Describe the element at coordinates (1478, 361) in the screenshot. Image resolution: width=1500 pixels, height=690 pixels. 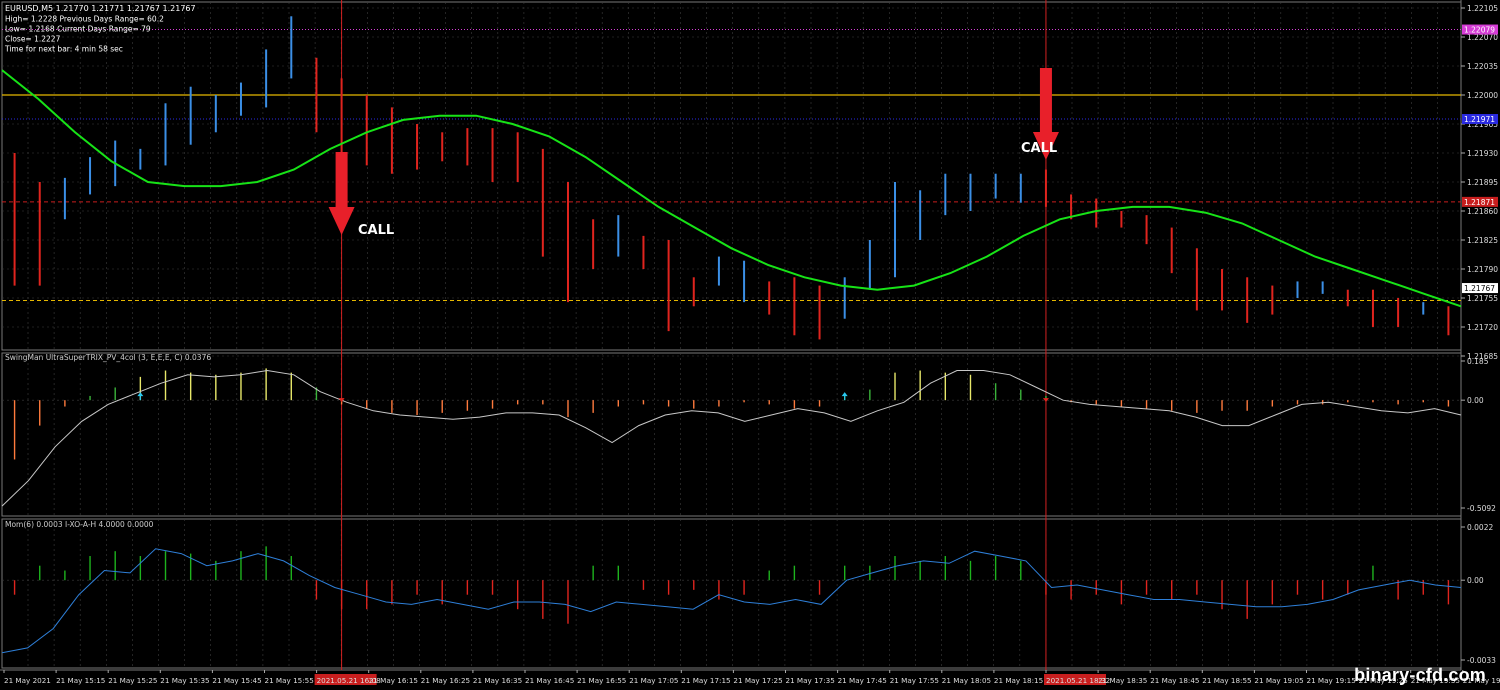
I see `trix-tick-label: 0.185` at that location.